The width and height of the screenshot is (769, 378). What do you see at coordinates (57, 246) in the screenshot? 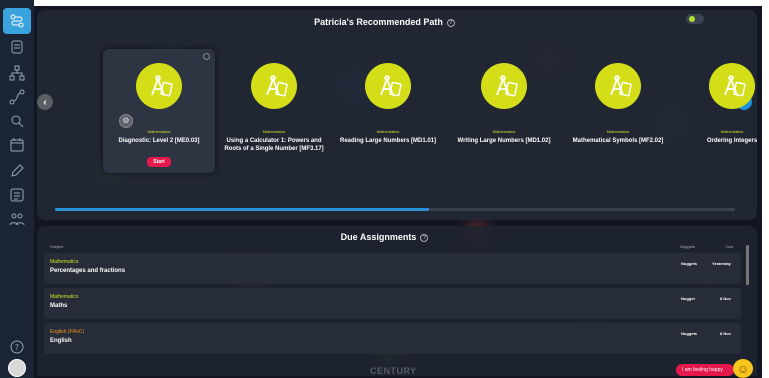
I see `column-subject: Subject` at bounding box center [57, 246].